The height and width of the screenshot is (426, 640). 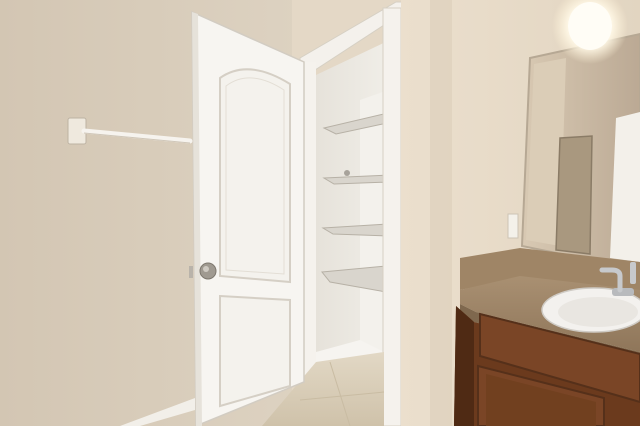 I want to click on door-hinge-plate, so click(x=191, y=272).